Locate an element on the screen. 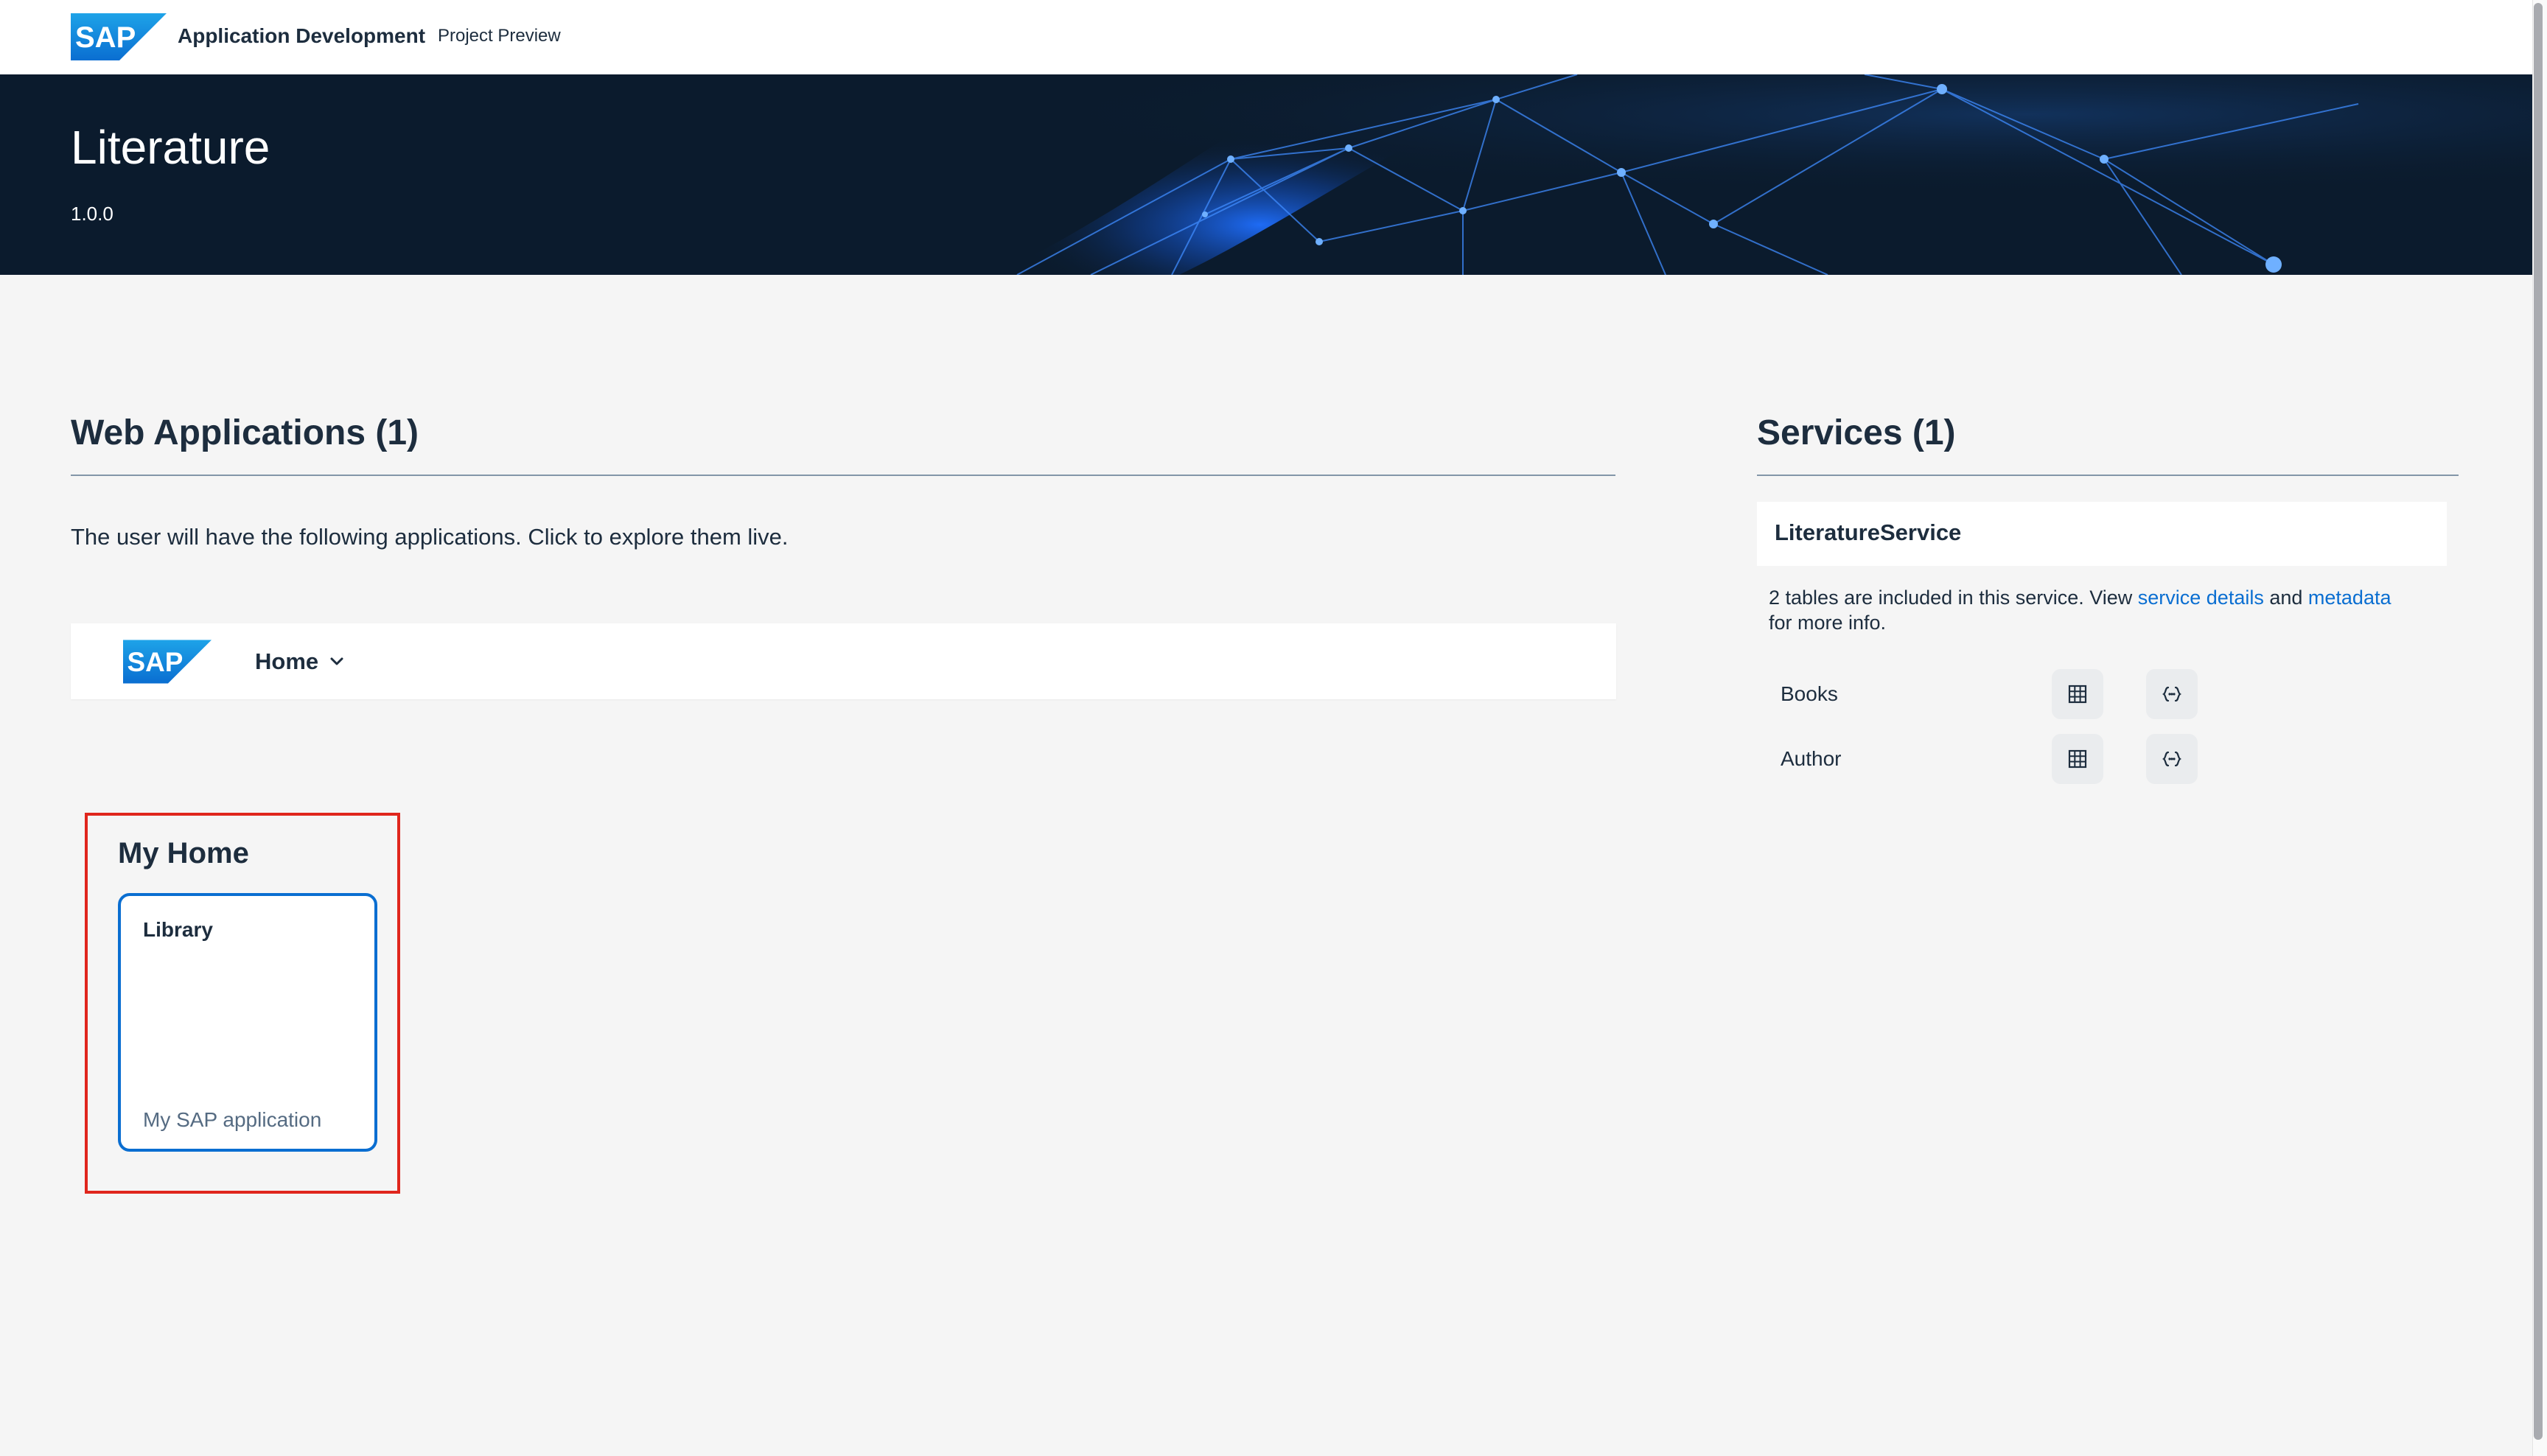 This screenshot has width=2547, height=1456. entity-row-author: Author is located at coordinates (1994, 759).